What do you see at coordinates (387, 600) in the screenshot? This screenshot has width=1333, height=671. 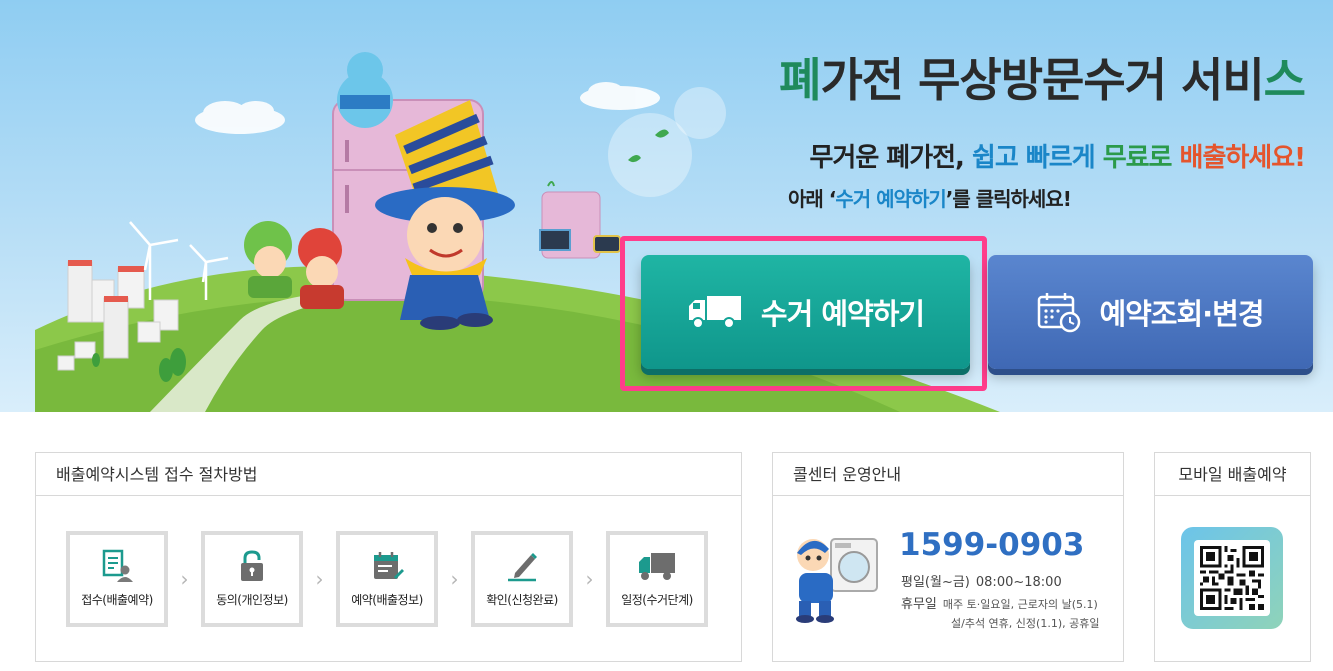 I see `step-label: 예약(배출정보)` at bounding box center [387, 600].